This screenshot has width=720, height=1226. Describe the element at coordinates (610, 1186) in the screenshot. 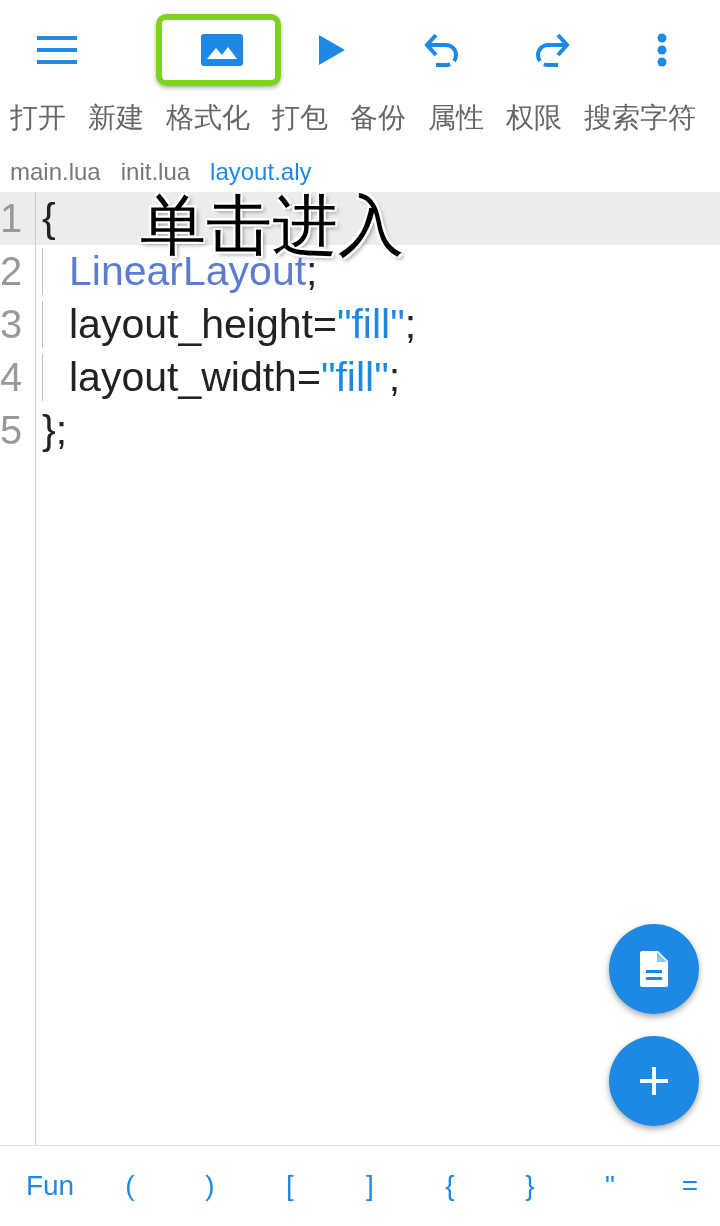

I see `symbol-key: "` at that location.